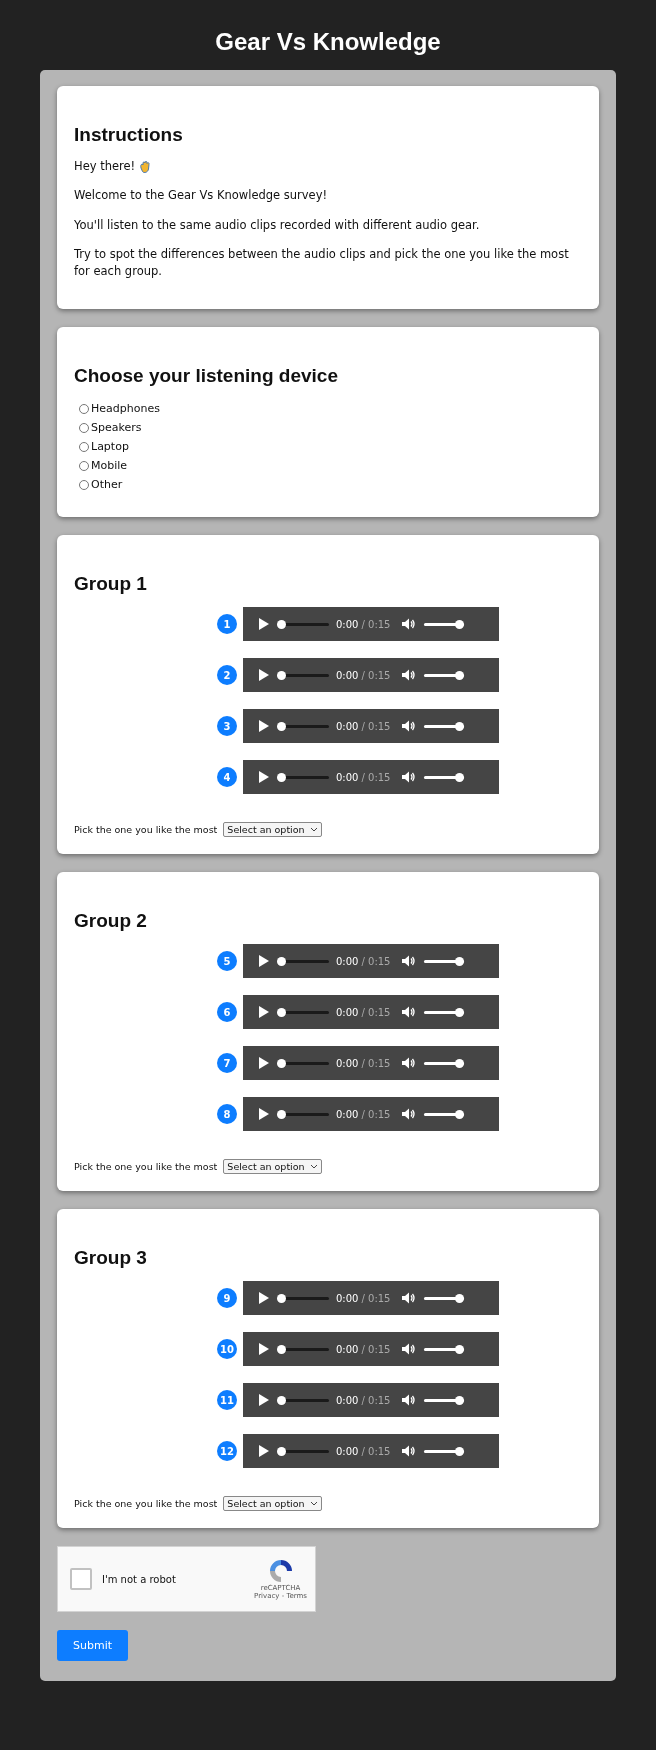 This screenshot has height=1750, width=656. I want to click on page-title: Gear Vs Knowledge, so click(328, 42).